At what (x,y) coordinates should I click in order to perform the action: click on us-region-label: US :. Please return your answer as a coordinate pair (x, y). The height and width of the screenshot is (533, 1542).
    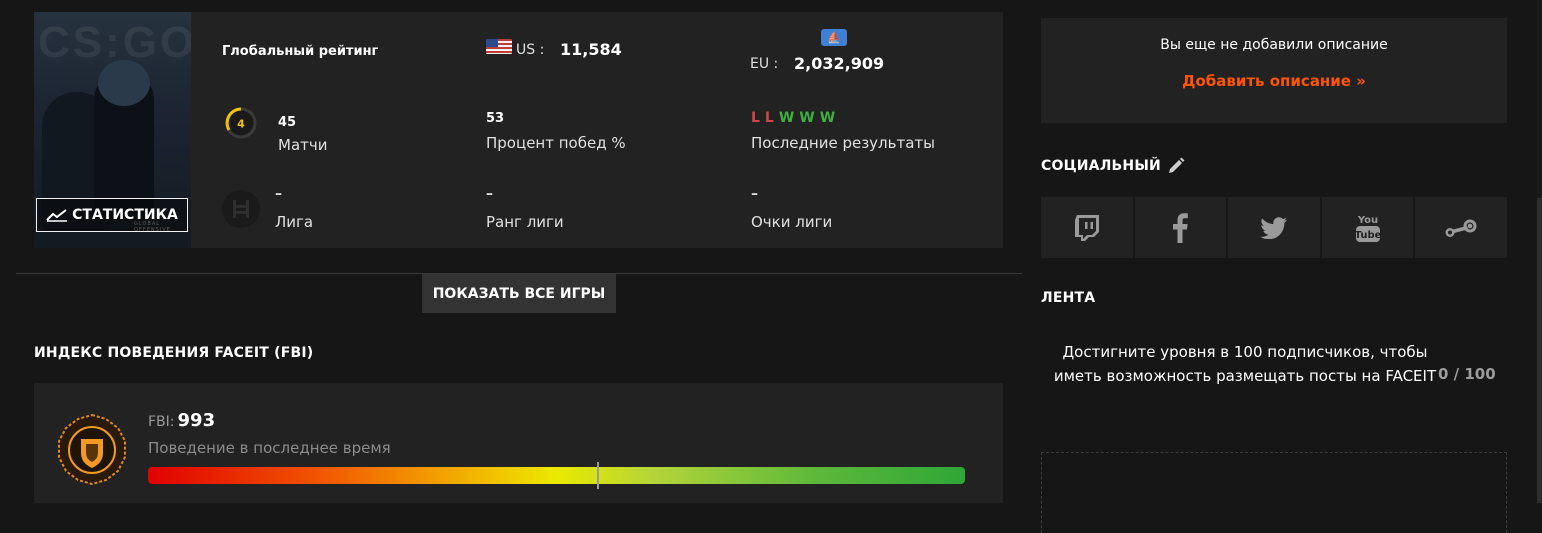
    Looking at the image, I should click on (530, 50).